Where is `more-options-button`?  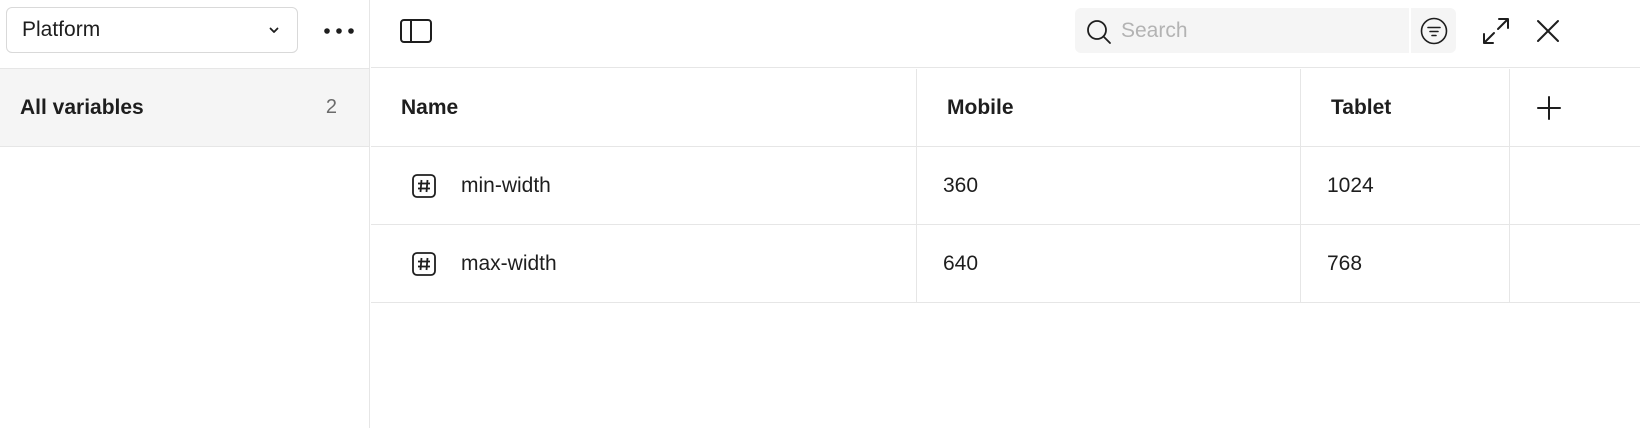 more-options-button is located at coordinates (339, 31).